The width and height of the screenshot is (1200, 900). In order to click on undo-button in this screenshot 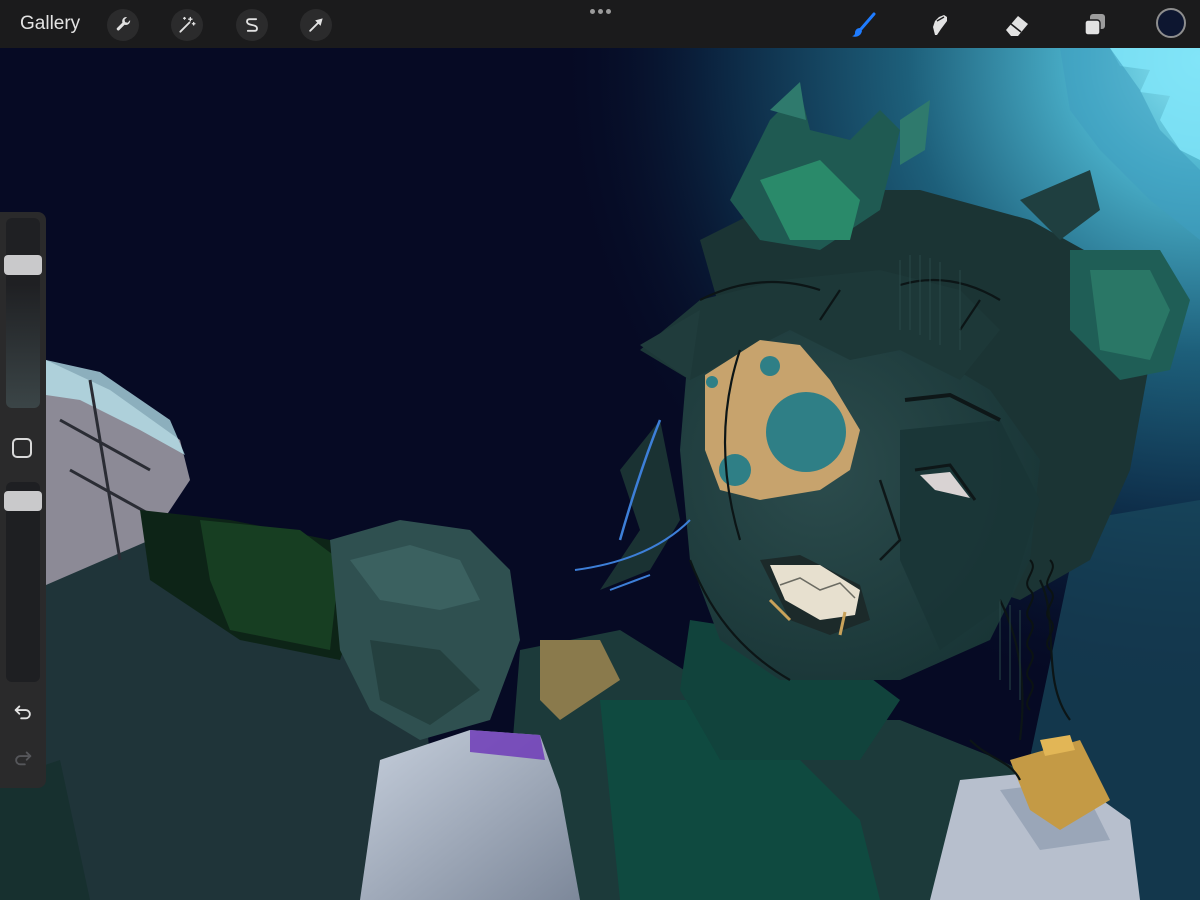, I will do `click(23, 711)`.